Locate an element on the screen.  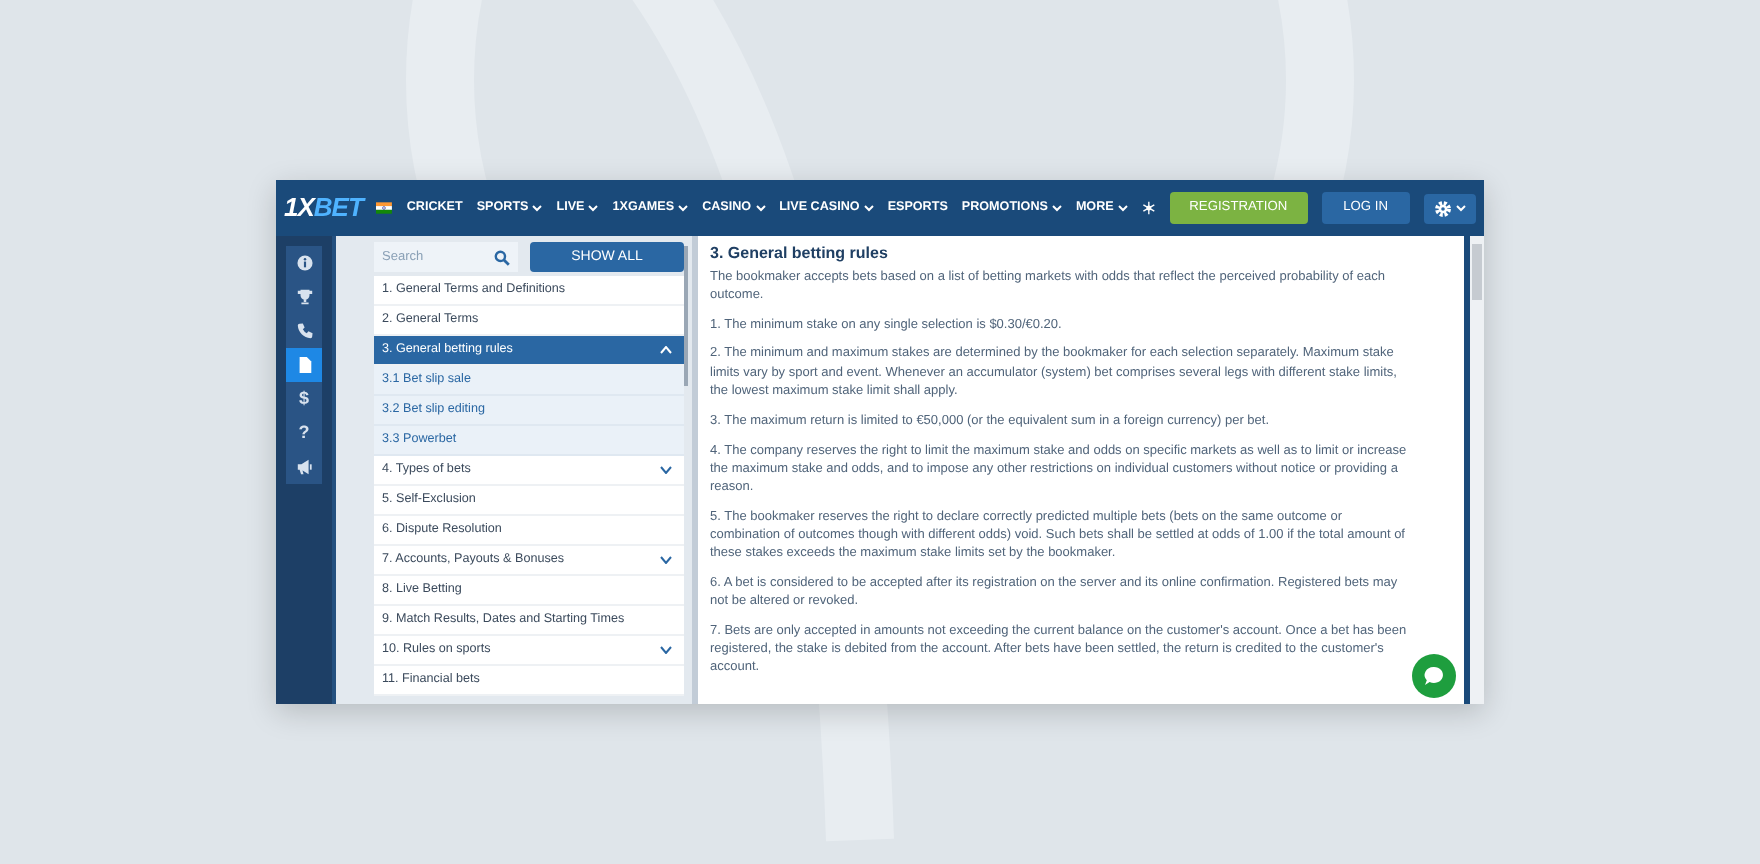
settings-button is located at coordinates (1450, 208).